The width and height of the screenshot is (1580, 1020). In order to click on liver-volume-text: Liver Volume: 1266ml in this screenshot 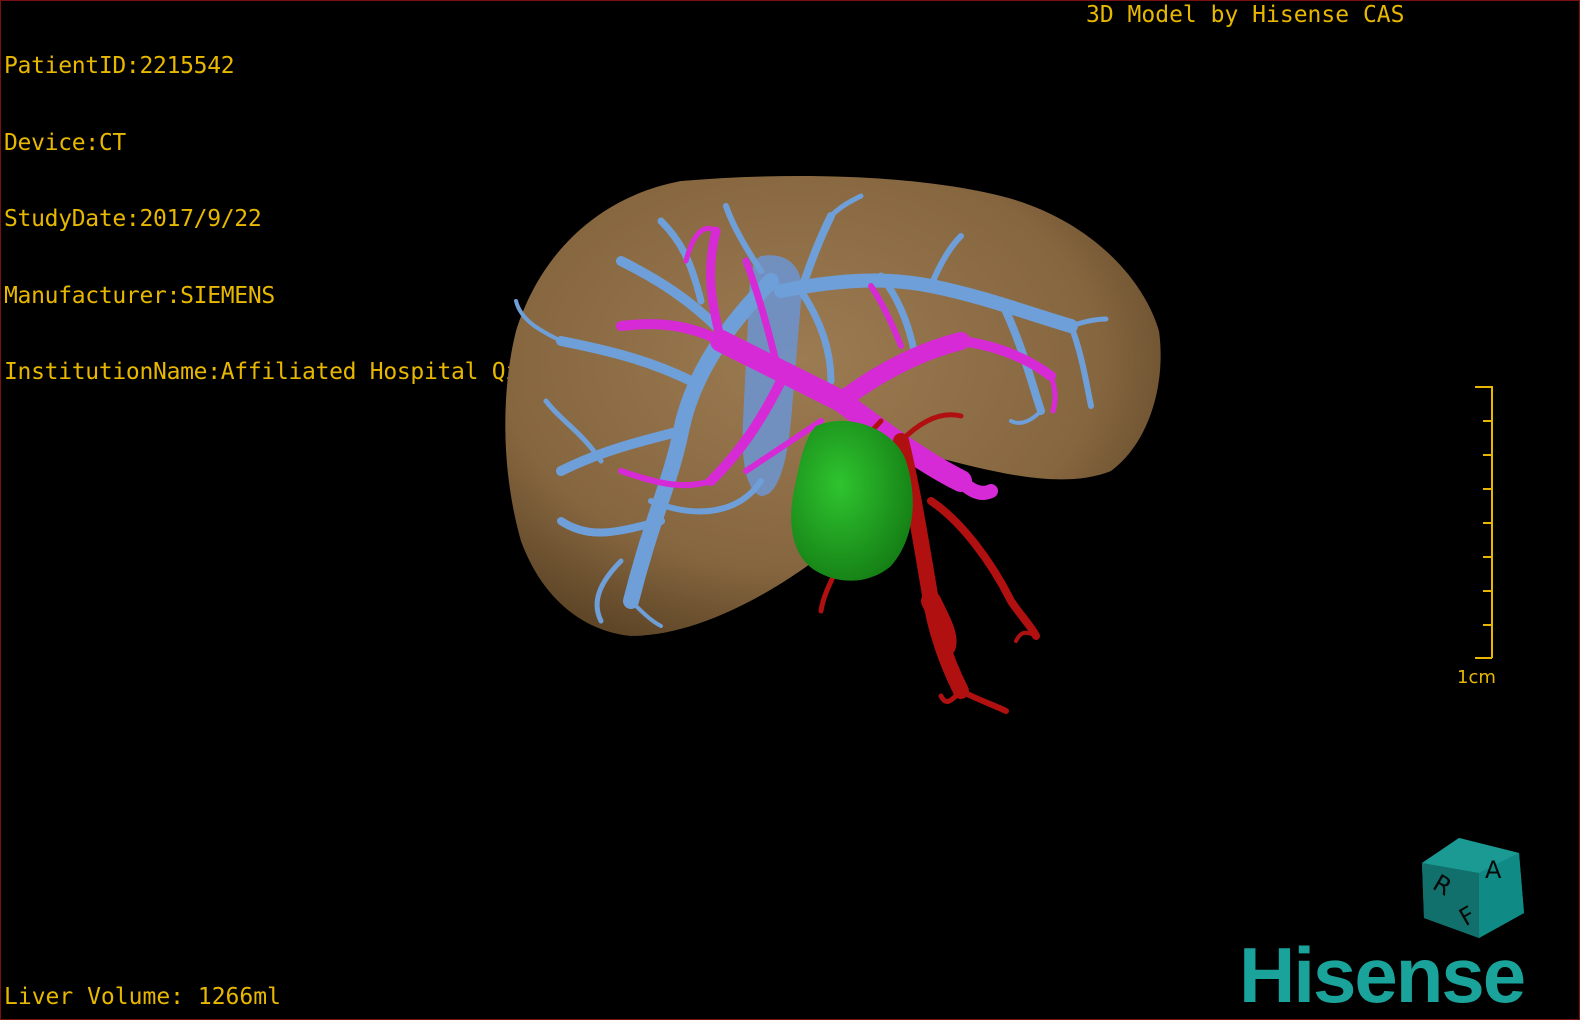, I will do `click(142, 997)`.